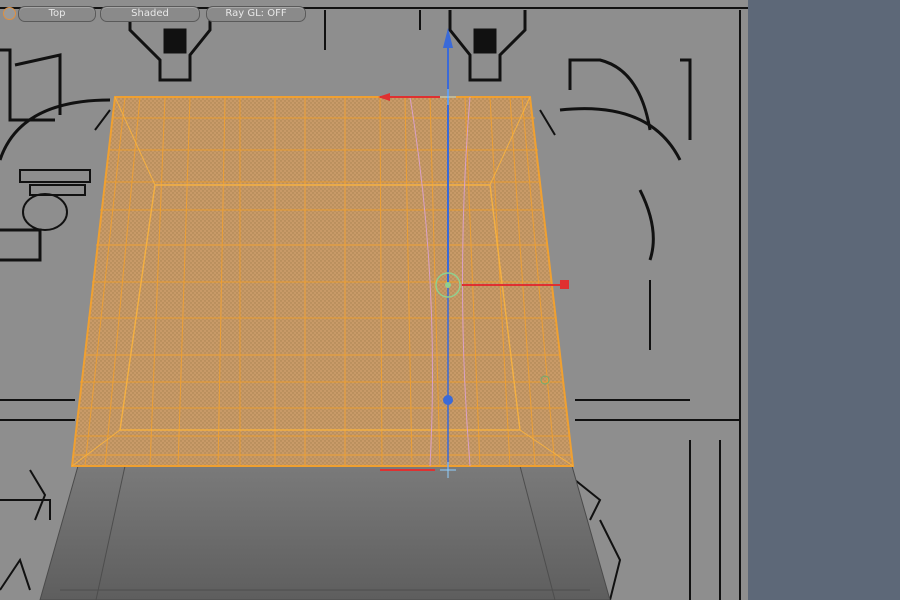 Image resolution: width=900 pixels, height=600 pixels. What do you see at coordinates (374, 11) in the screenshot?
I see `viewport-header: Top Shaded Ray GL: OFF` at bounding box center [374, 11].